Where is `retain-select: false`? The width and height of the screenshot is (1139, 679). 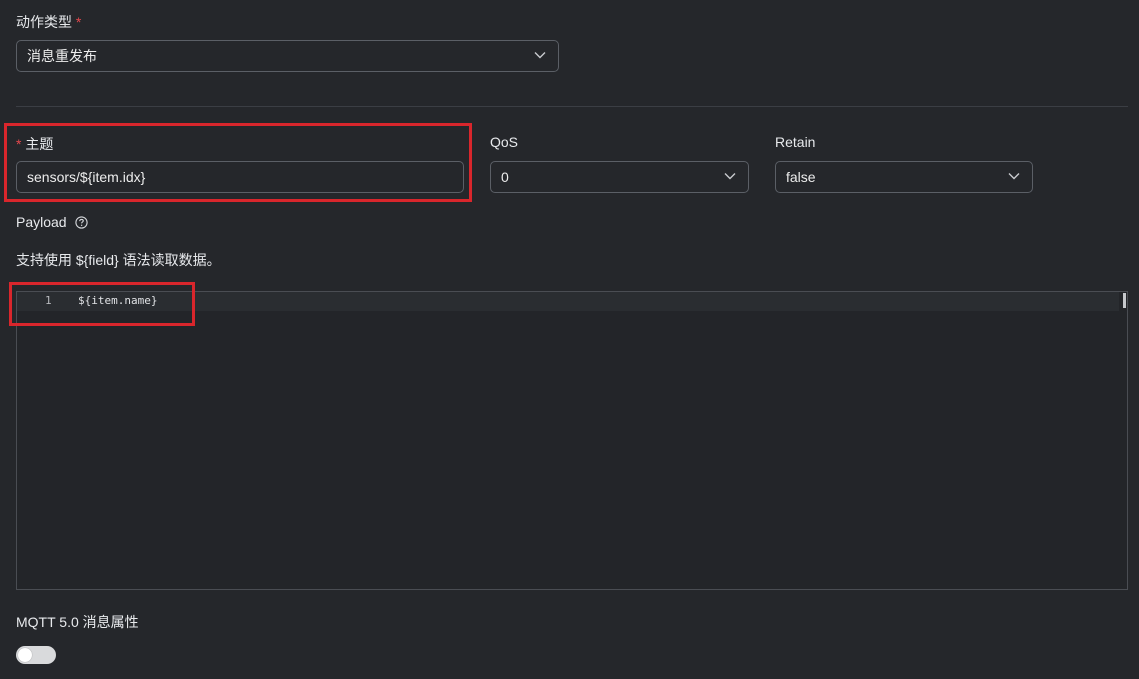
retain-select: false is located at coordinates (904, 177).